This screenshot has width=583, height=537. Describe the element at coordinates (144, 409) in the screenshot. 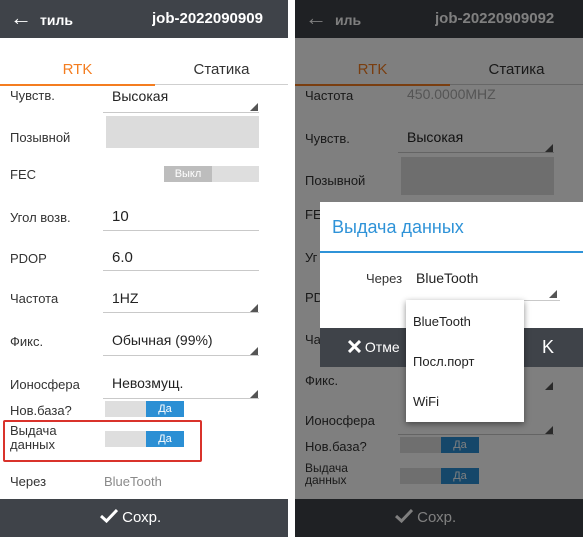

I see `new-base-toggle: Да` at that location.